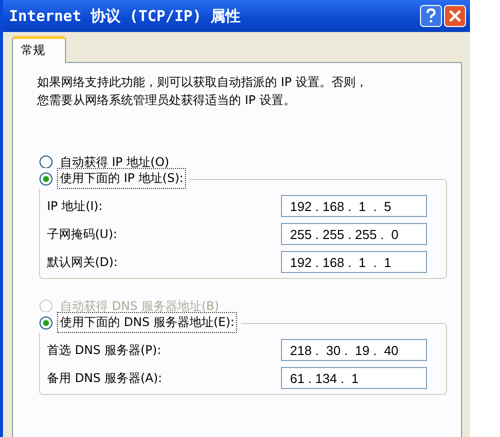 The height and width of the screenshot is (437, 500). What do you see at coordinates (121, 178) in the screenshot?
I see `radio-label: 使用下面的 IP 地址(S):` at bounding box center [121, 178].